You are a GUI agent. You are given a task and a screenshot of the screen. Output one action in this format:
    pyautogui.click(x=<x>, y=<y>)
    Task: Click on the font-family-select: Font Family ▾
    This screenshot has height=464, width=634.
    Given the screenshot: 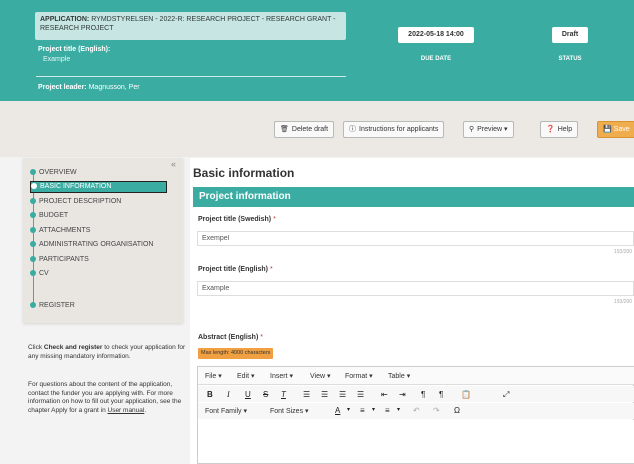 What is the action you would take?
    pyautogui.click(x=226, y=411)
    